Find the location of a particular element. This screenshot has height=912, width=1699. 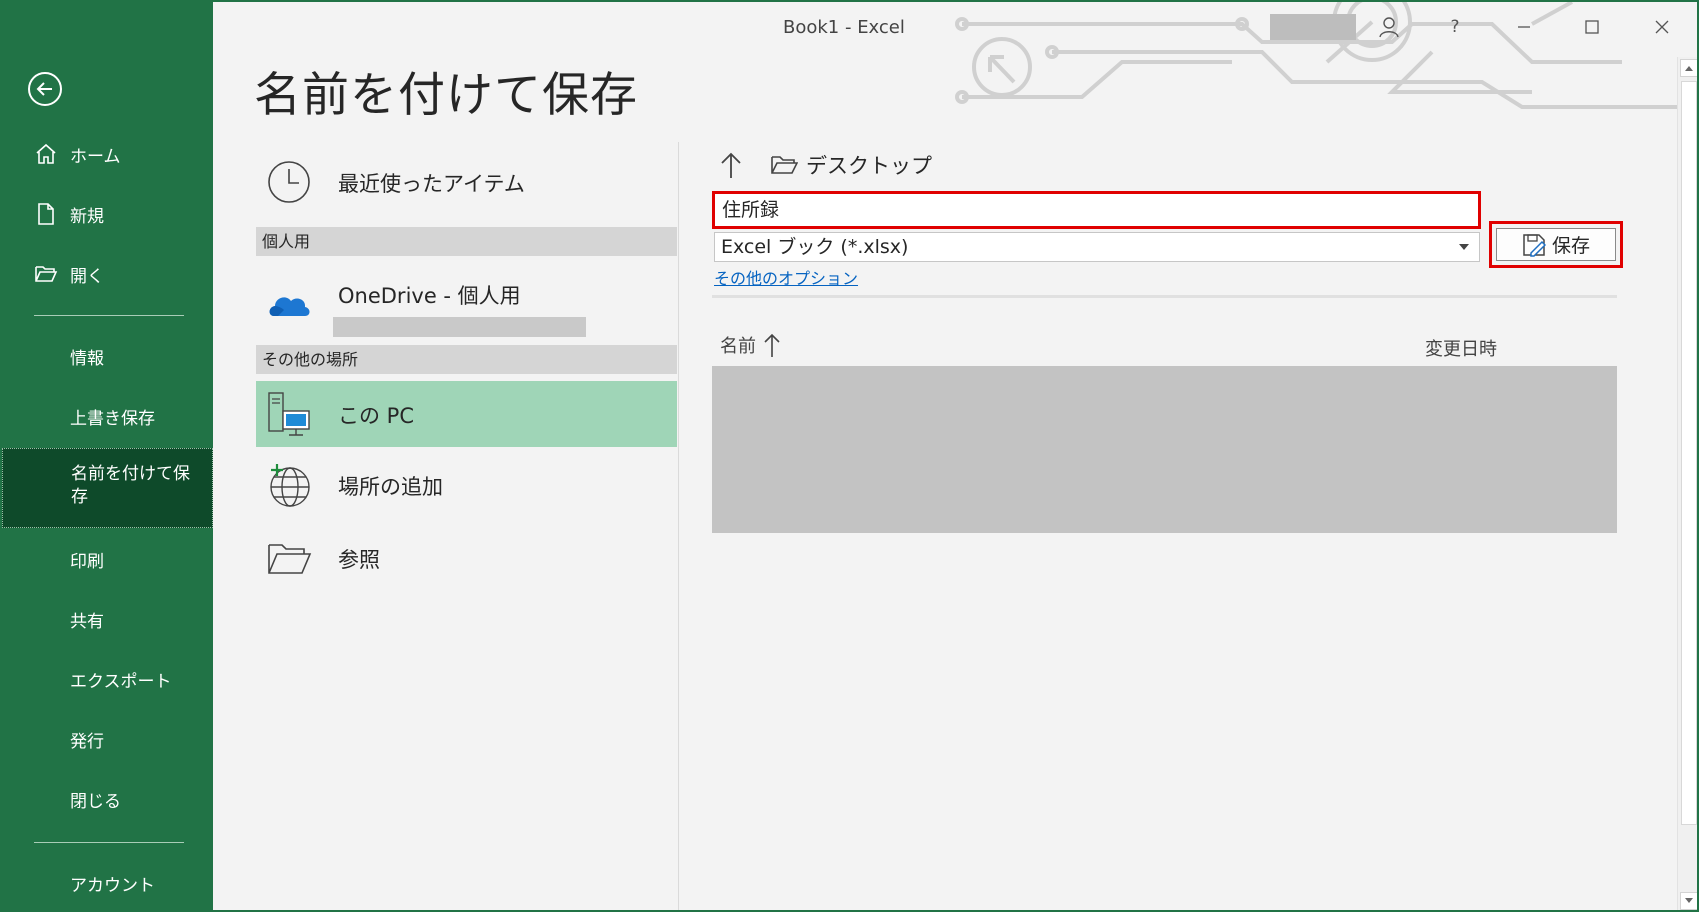

nav-share: 共有 is located at coordinates (107, 619).